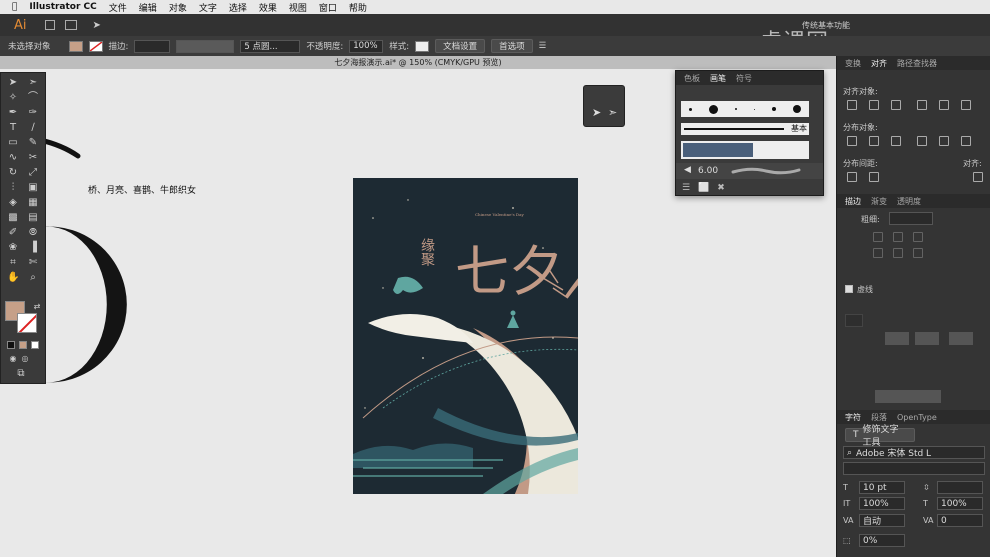  What do you see at coordinates (148, 7) in the screenshot?
I see `menu-edit: 编辑` at bounding box center [148, 7].